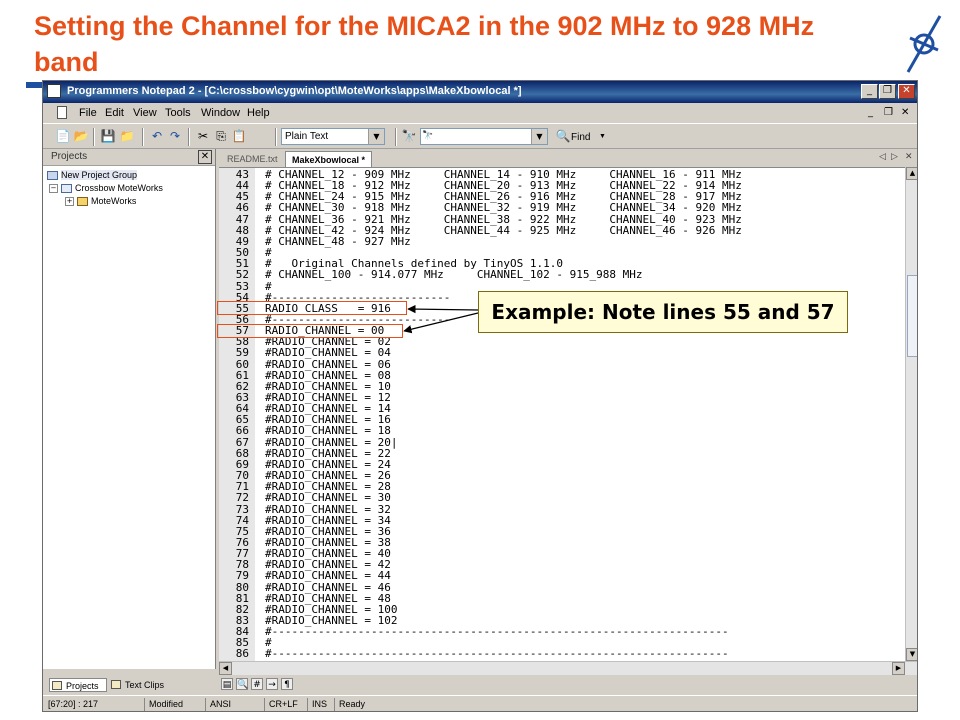  What do you see at coordinates (333, 136) in the screenshot?
I see `scheme-select: Plain Text ▼` at bounding box center [333, 136].